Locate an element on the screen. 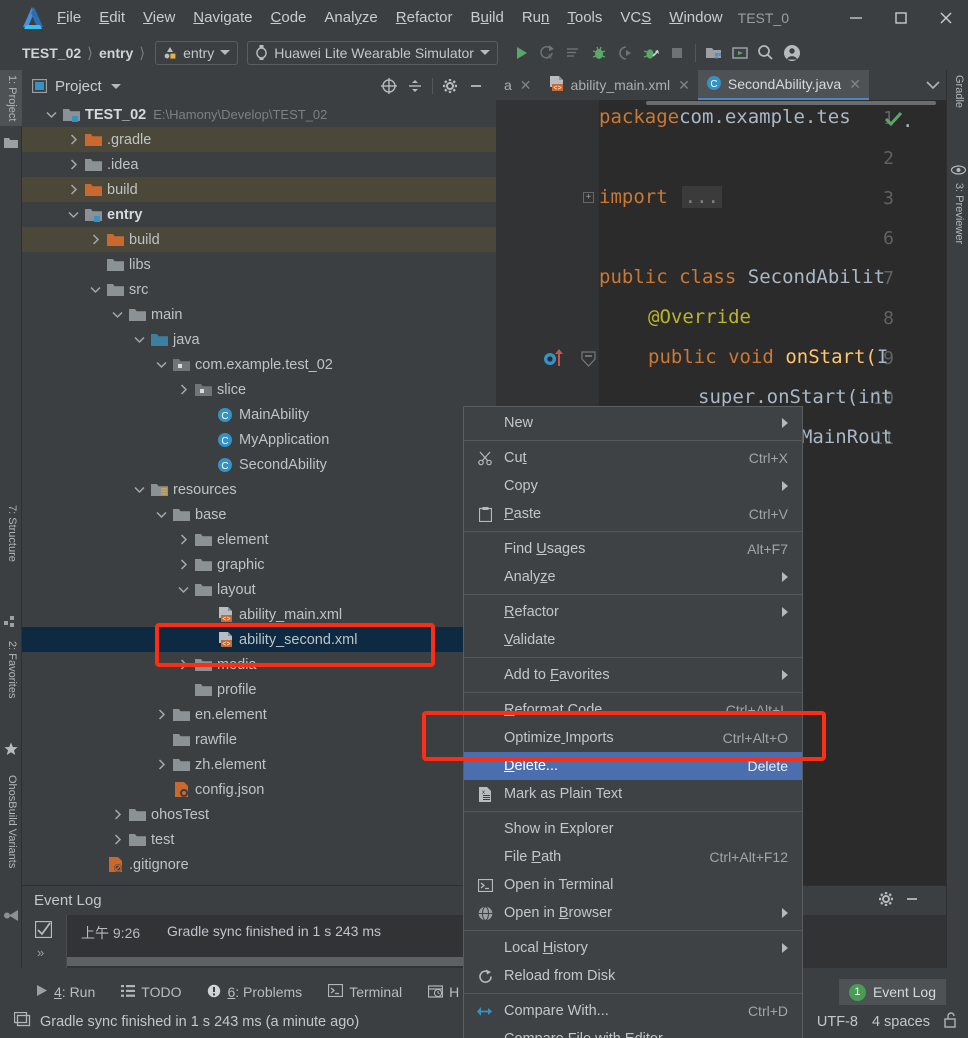  collapse-all-icon is located at coordinates (415, 86).